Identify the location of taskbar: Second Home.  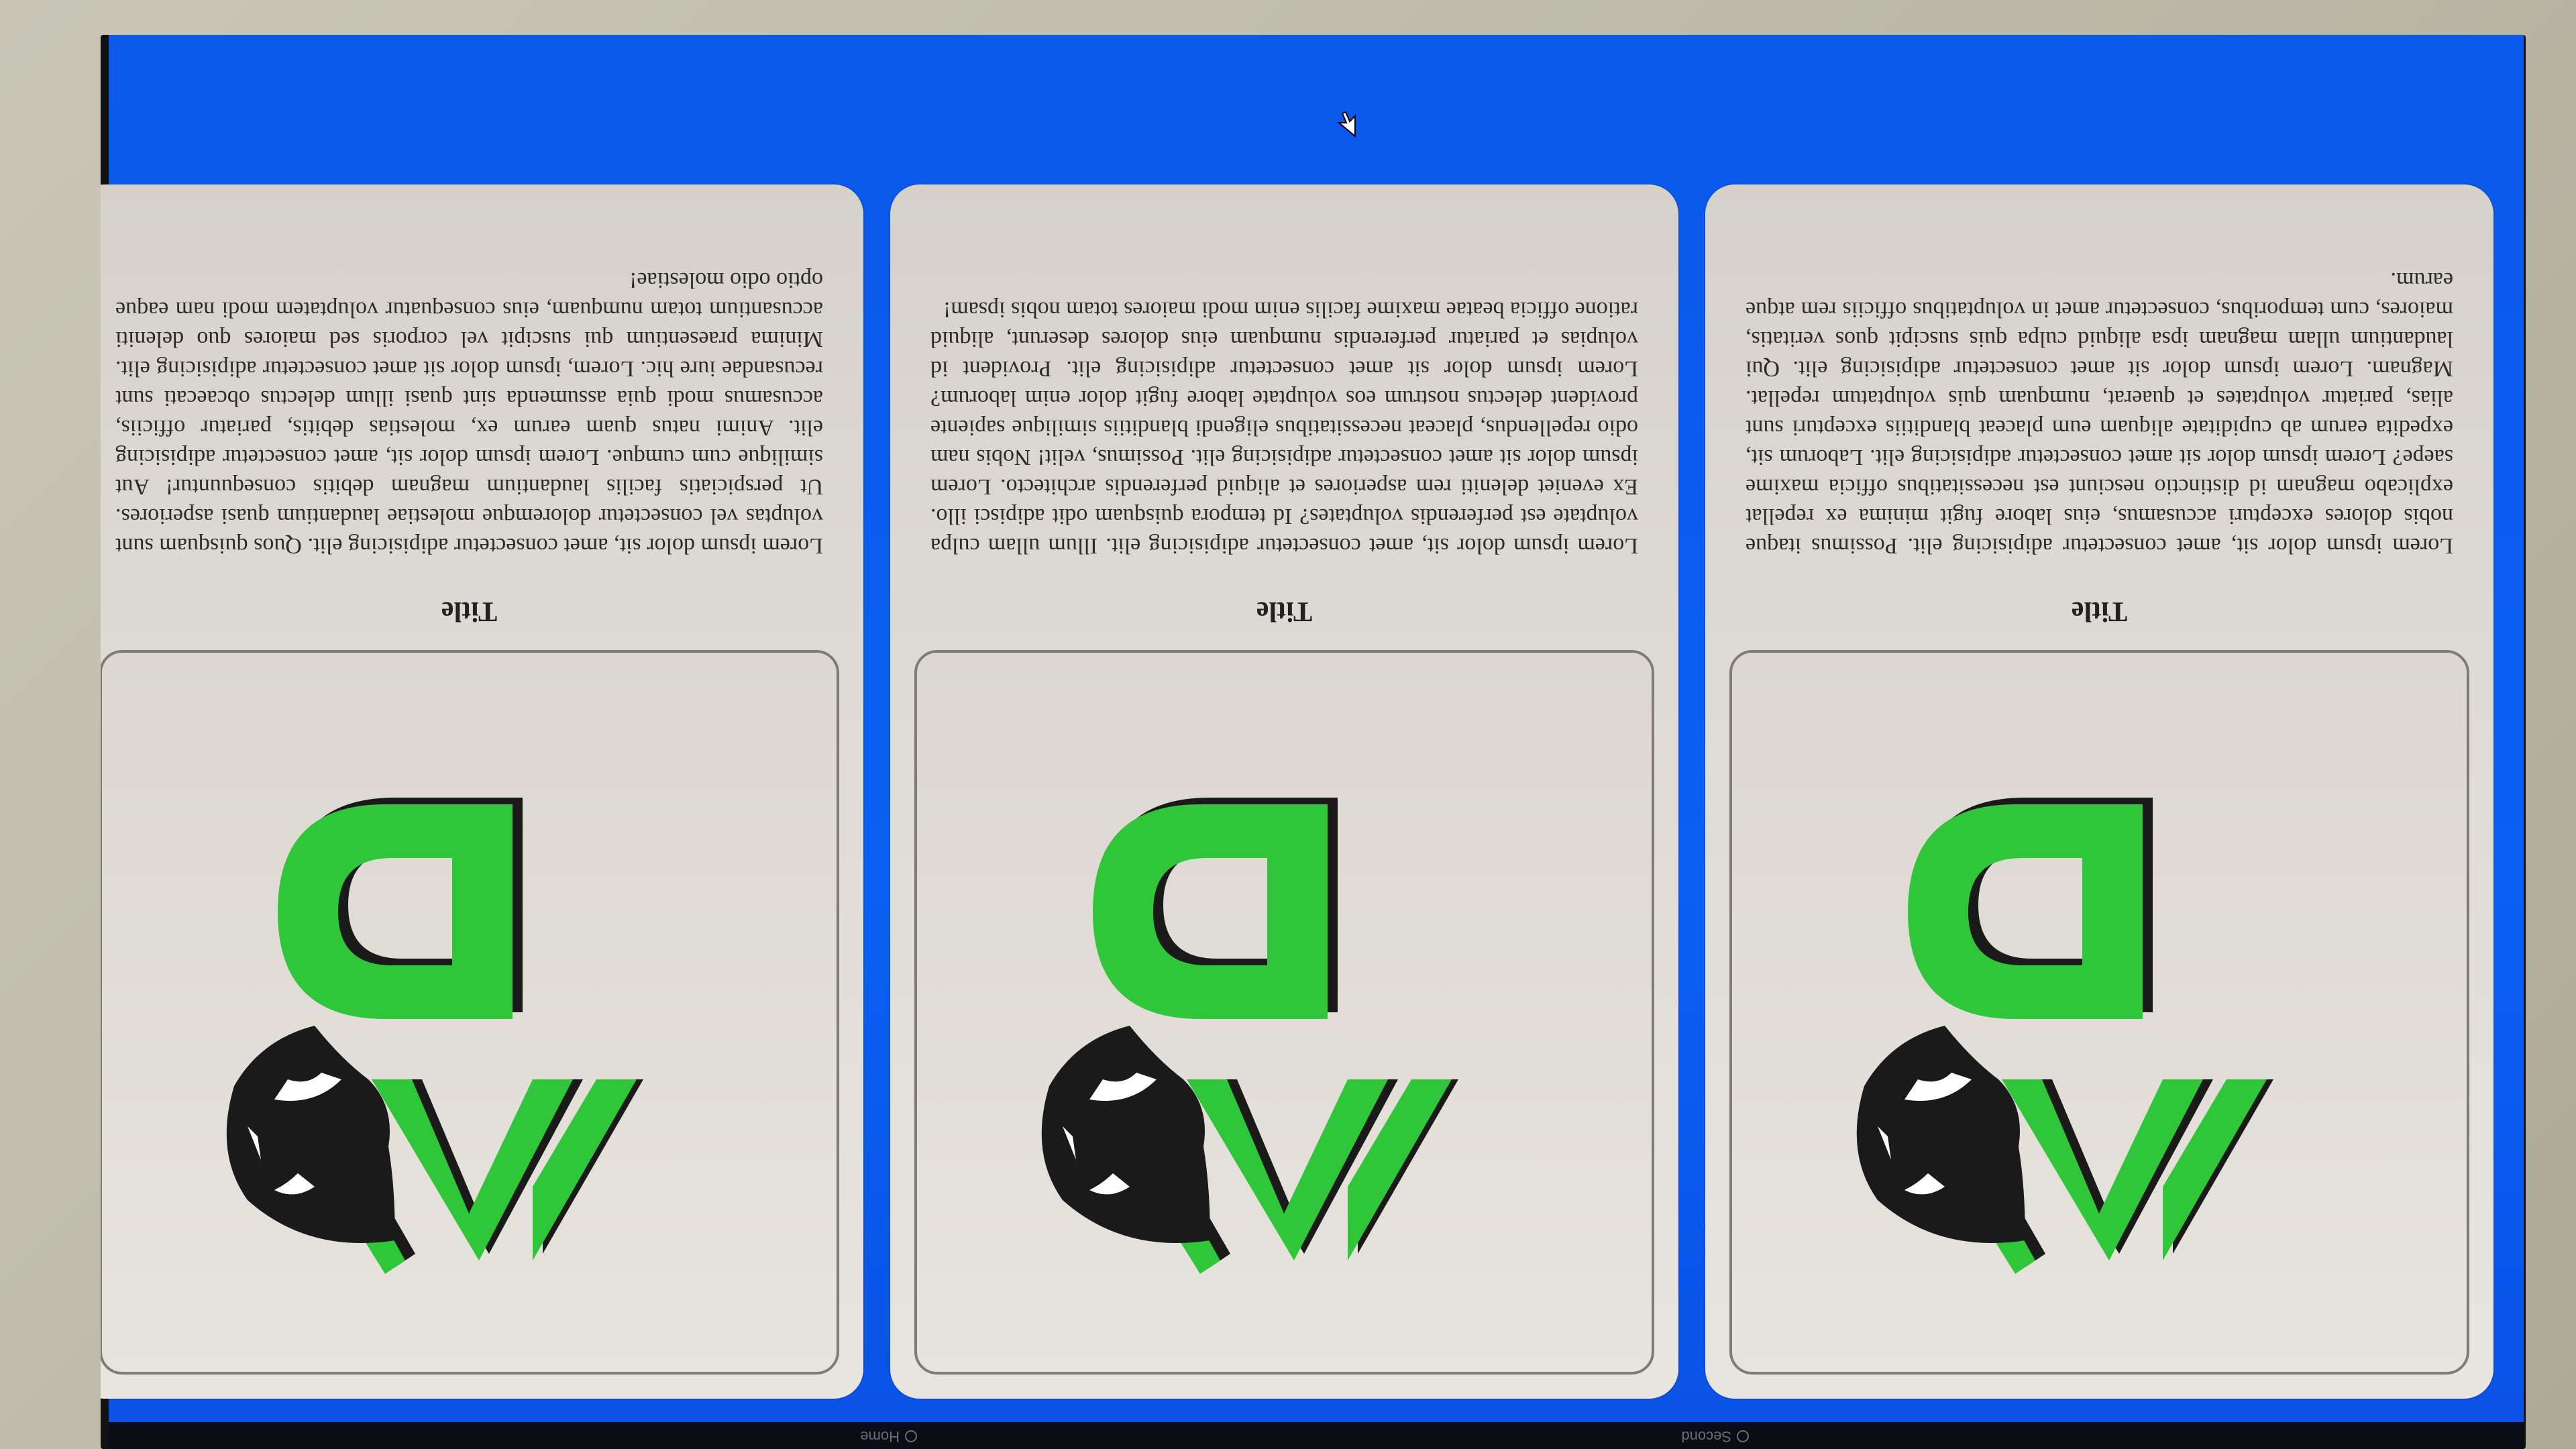
(1316, 1435).